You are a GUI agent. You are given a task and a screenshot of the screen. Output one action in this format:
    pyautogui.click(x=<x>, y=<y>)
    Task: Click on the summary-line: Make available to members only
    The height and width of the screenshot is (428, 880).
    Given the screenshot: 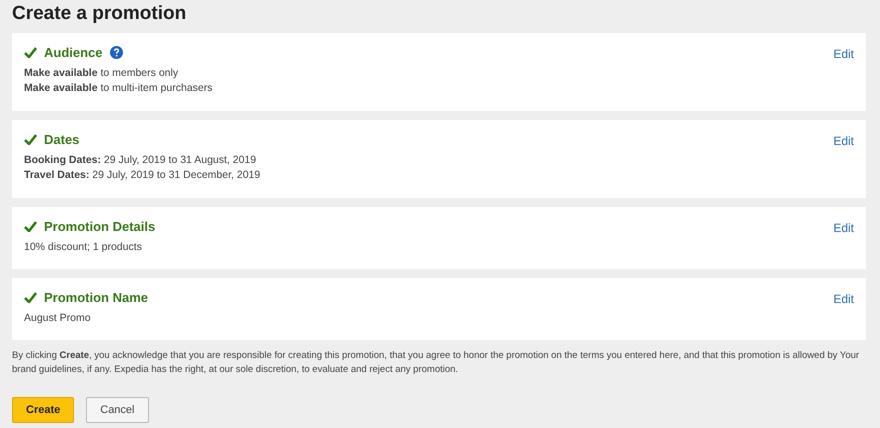 What is the action you would take?
    pyautogui.click(x=102, y=73)
    